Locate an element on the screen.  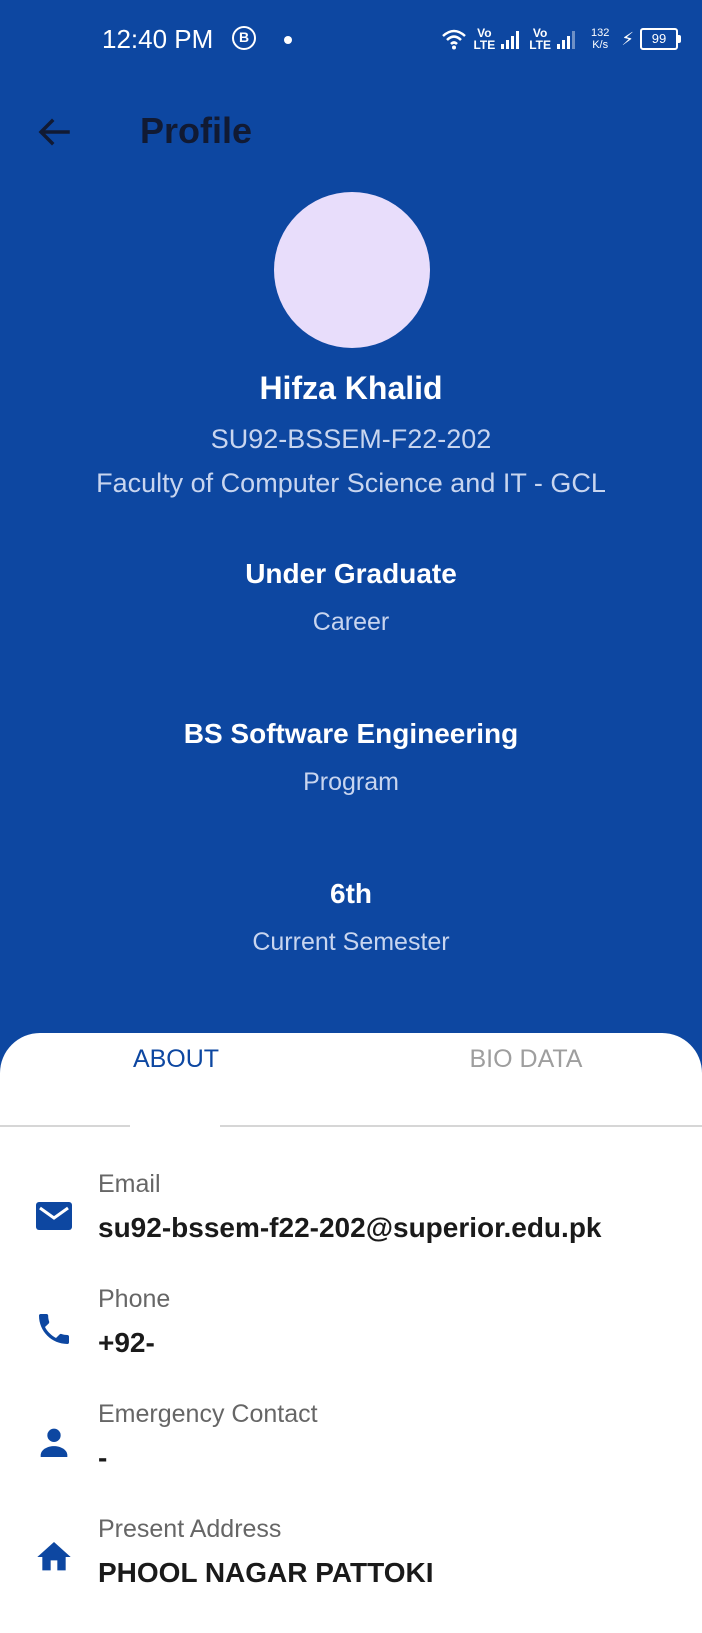
tab-bio-data: BIO DATA is located at coordinates (526, 1059).